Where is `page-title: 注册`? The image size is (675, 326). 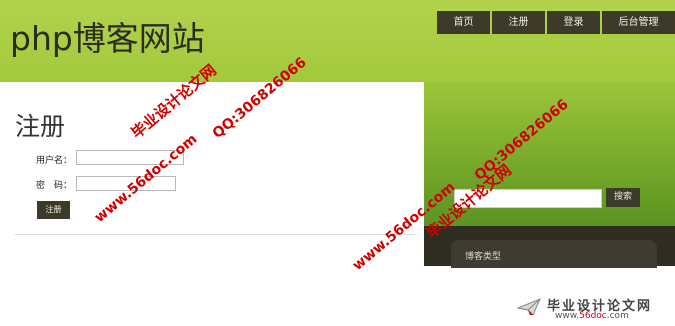 page-title: 注册 is located at coordinates (40, 126).